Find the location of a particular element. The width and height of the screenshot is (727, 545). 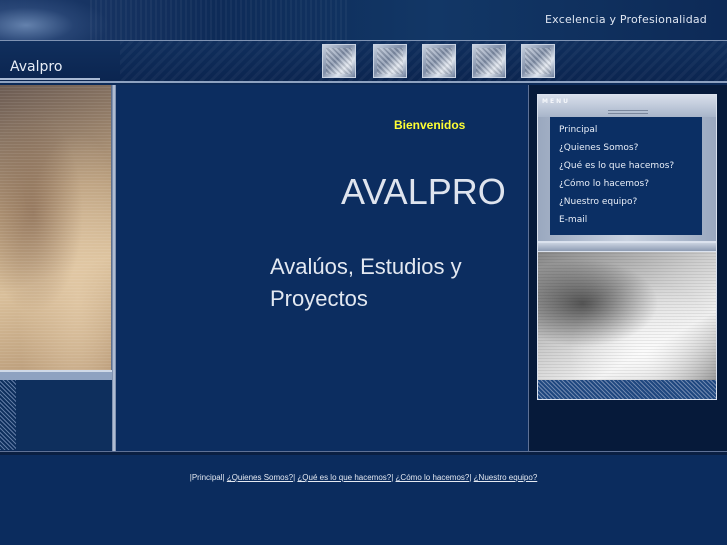

left-lower-panel is located at coordinates (56, 415).